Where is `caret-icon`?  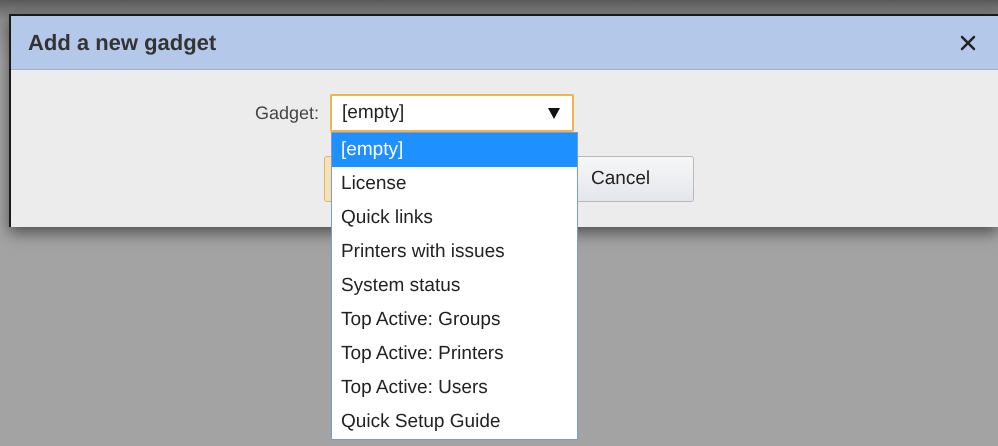
caret-icon is located at coordinates (554, 113).